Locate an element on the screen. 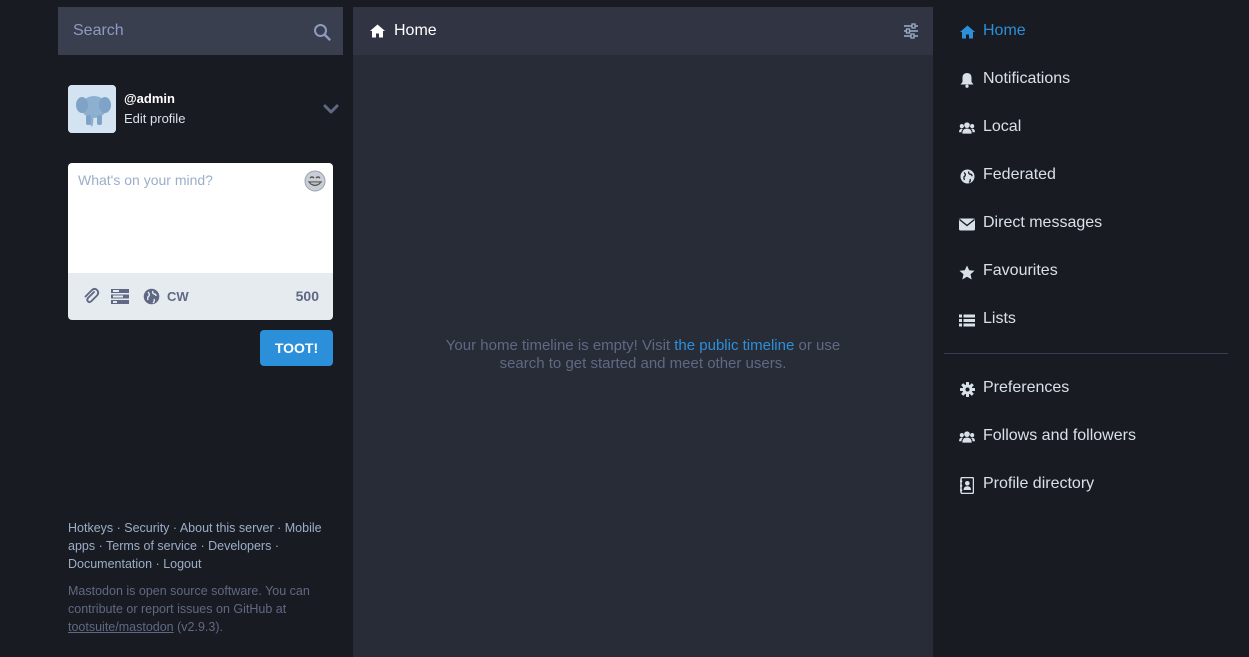 The height and width of the screenshot is (657, 1249). emoji-picker-icon is located at coordinates (315, 181).